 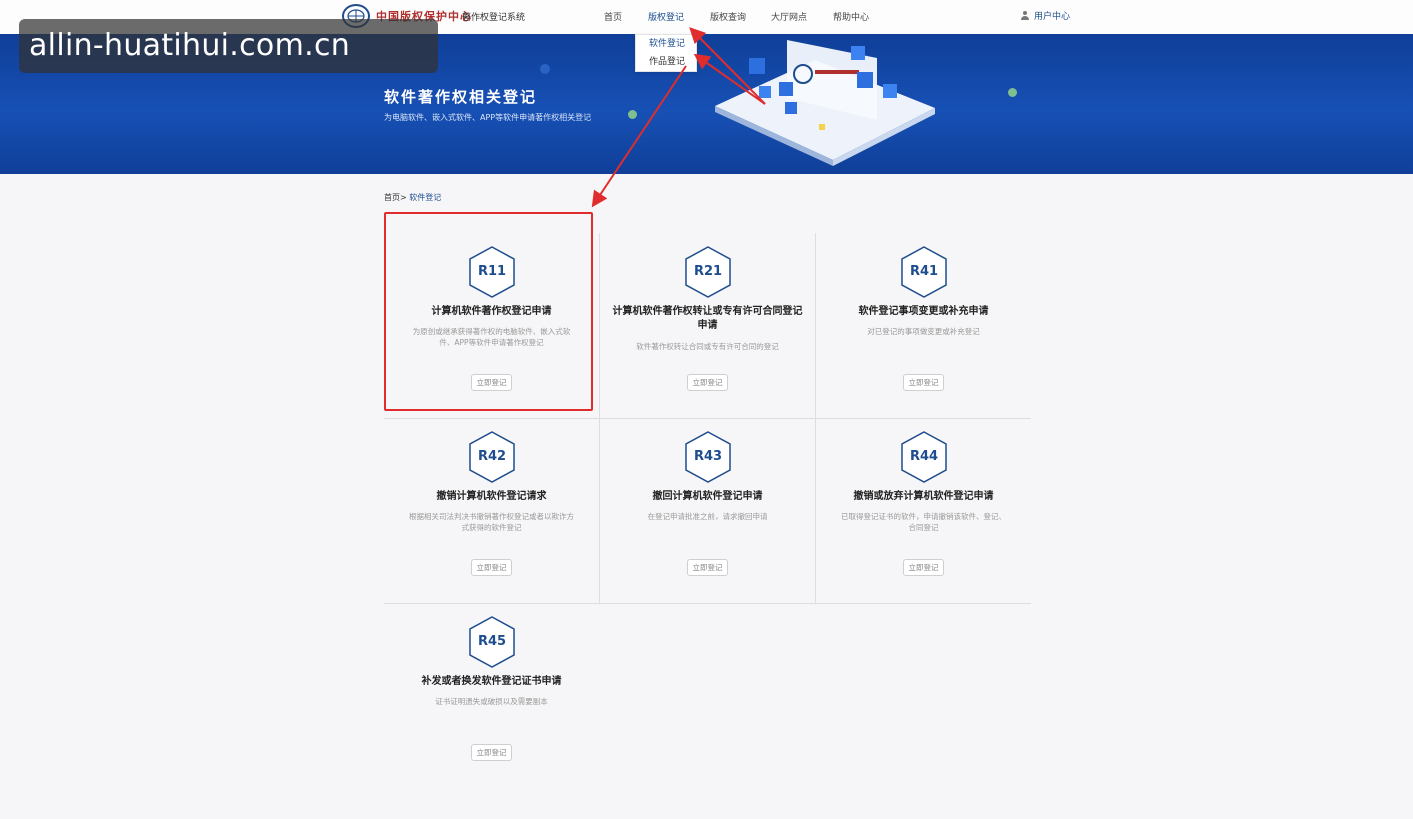 What do you see at coordinates (488, 117) in the screenshot?
I see `banner-subtitle: 为电脑软件、嵌入式软件、APP等软件申请著作权相关登记` at bounding box center [488, 117].